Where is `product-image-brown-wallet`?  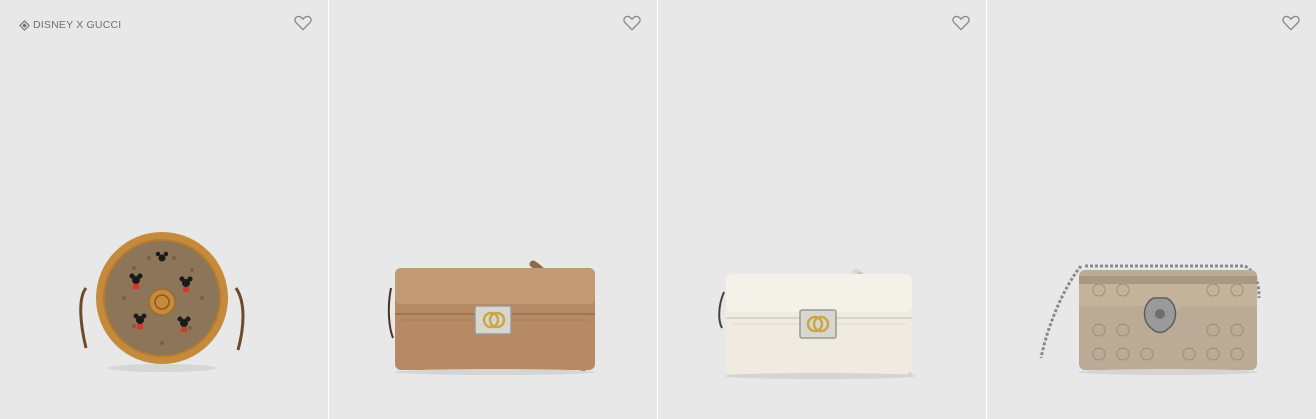
product-image-brown-wallet is located at coordinates (494, 317).